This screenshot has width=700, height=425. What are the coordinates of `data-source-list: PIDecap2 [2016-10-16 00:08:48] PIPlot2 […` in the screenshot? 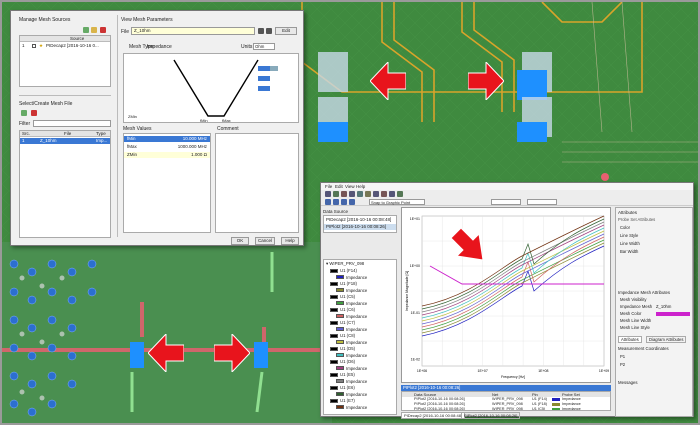 It's located at (360, 224).